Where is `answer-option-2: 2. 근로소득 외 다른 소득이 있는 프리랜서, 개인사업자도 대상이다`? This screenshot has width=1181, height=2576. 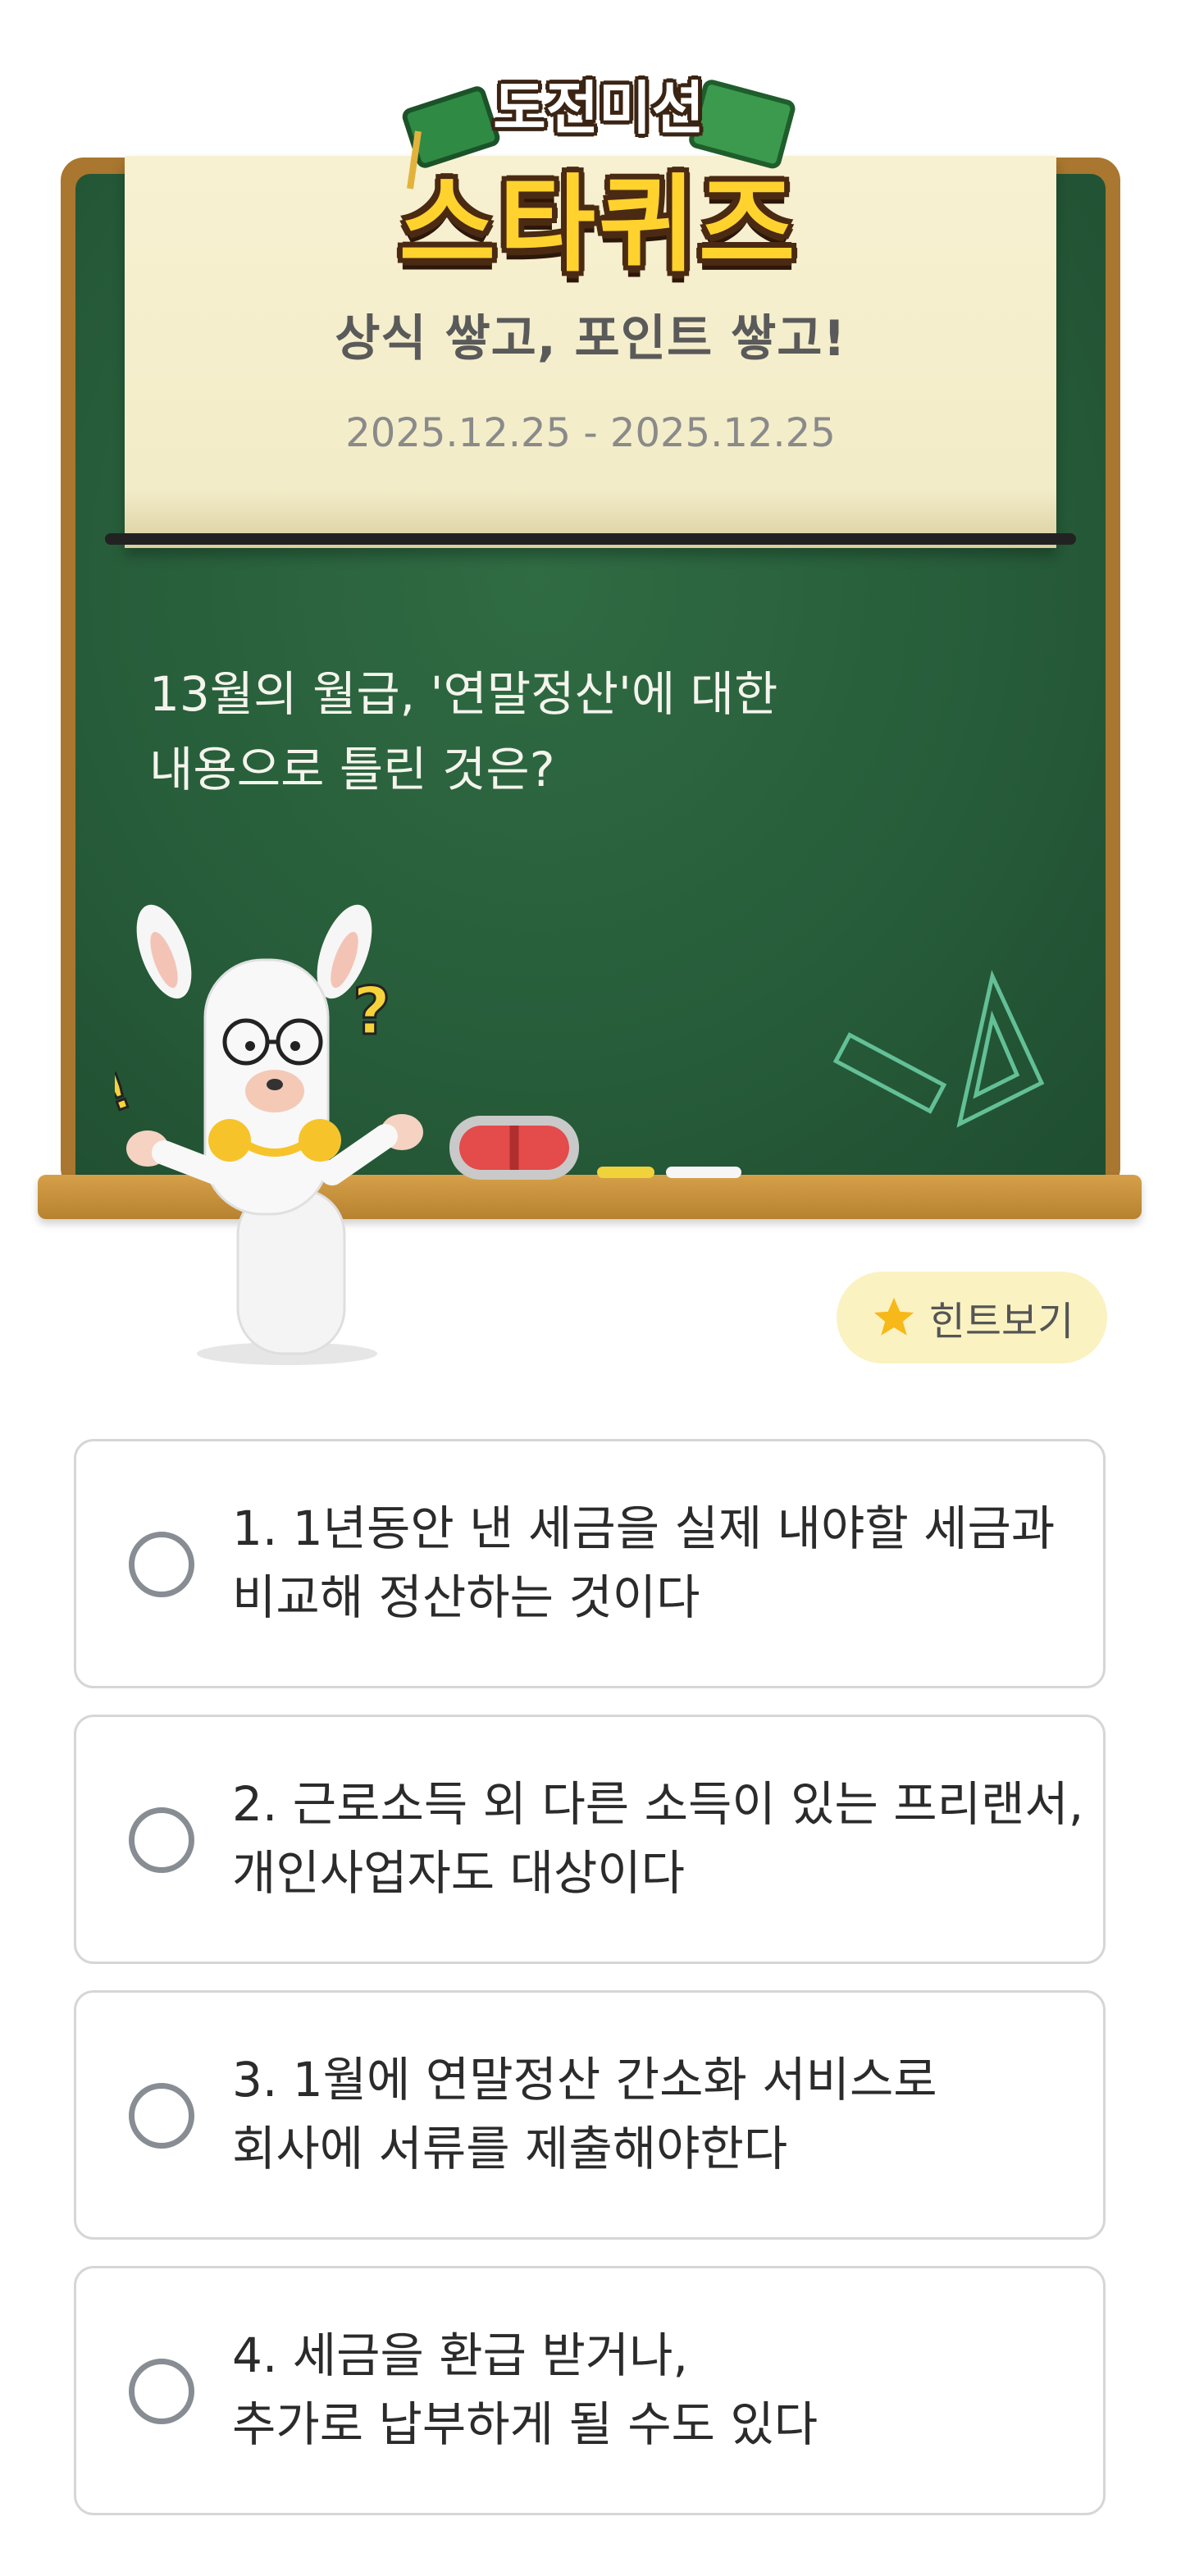 answer-option-2: 2. 근로소득 외 다른 소득이 있는 프리랜서, 개인사업자도 대상이다 is located at coordinates (590, 1840).